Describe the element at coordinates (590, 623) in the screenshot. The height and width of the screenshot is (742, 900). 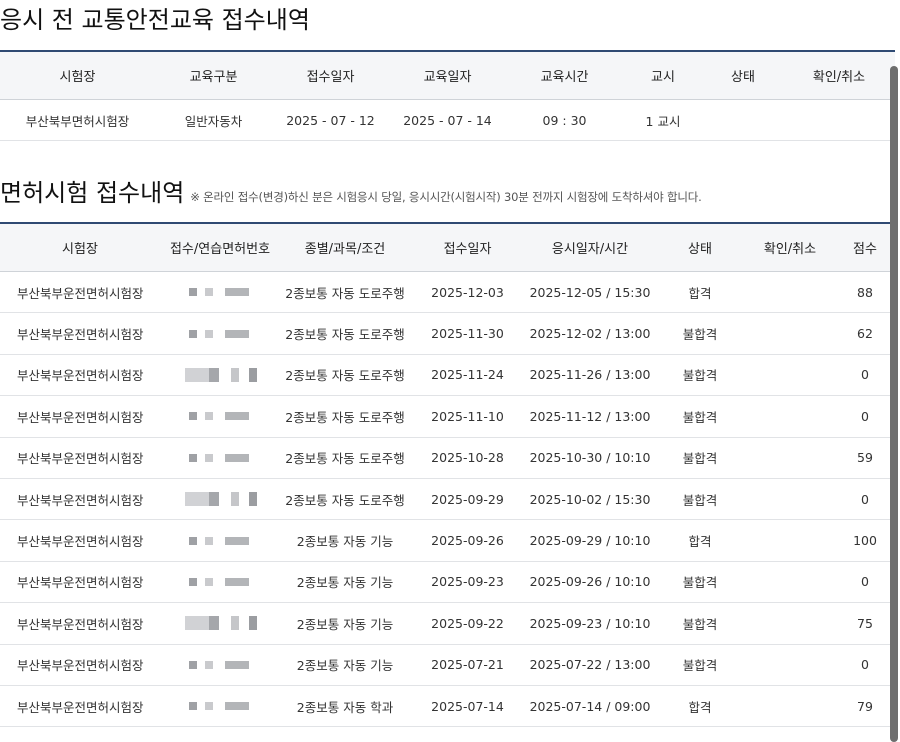
I see `cell-exam-datetime: 2025-09-23 / 10:10` at that location.